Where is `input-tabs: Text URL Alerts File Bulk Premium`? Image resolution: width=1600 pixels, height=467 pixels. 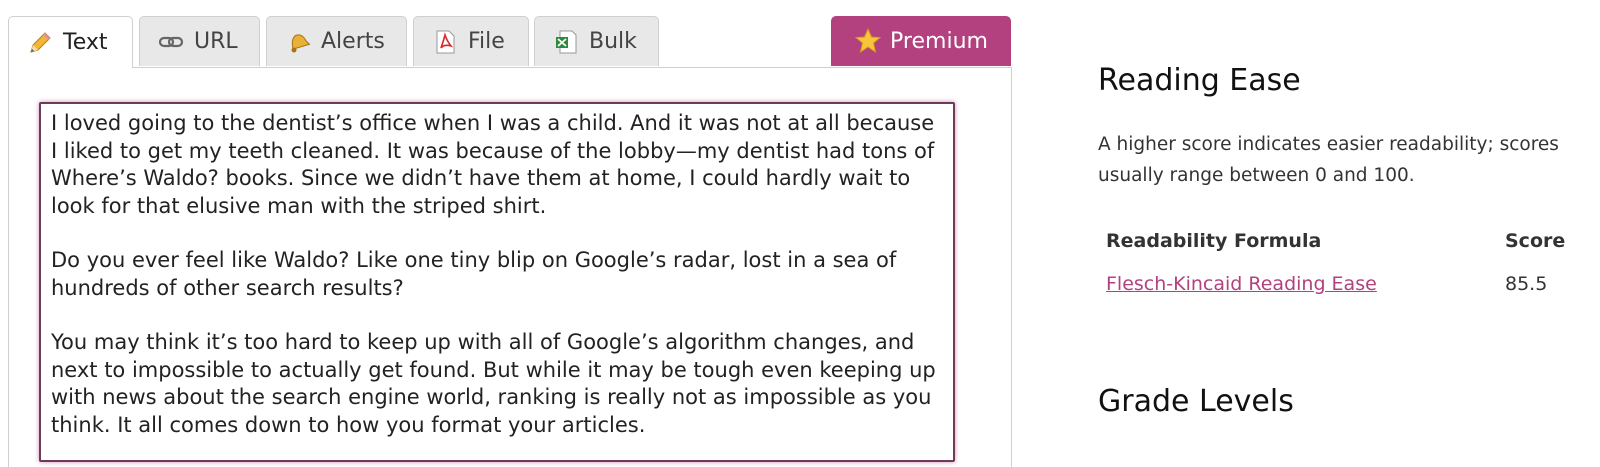
input-tabs: Text URL Alerts File Bulk Premium is located at coordinates (506, 35).